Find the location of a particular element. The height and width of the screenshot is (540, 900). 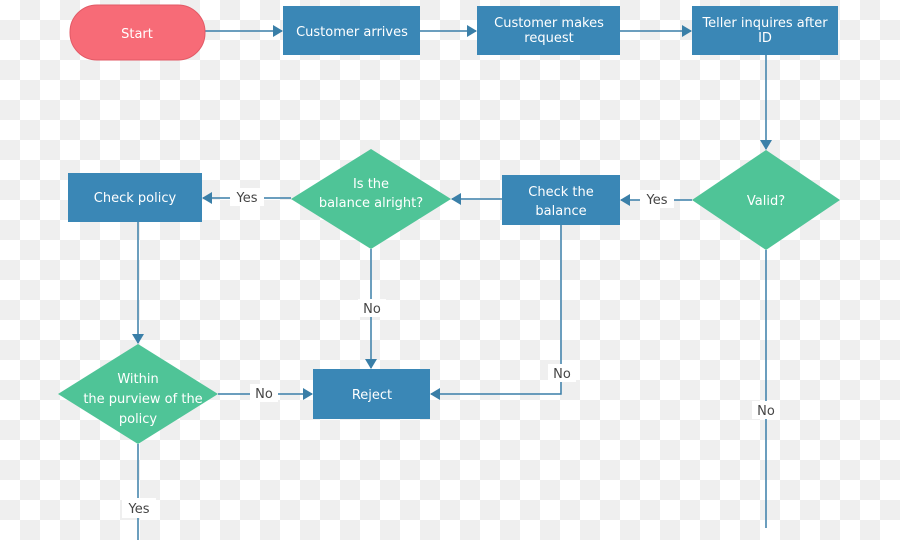

label-balance-yes: Yes is located at coordinates (247, 198).